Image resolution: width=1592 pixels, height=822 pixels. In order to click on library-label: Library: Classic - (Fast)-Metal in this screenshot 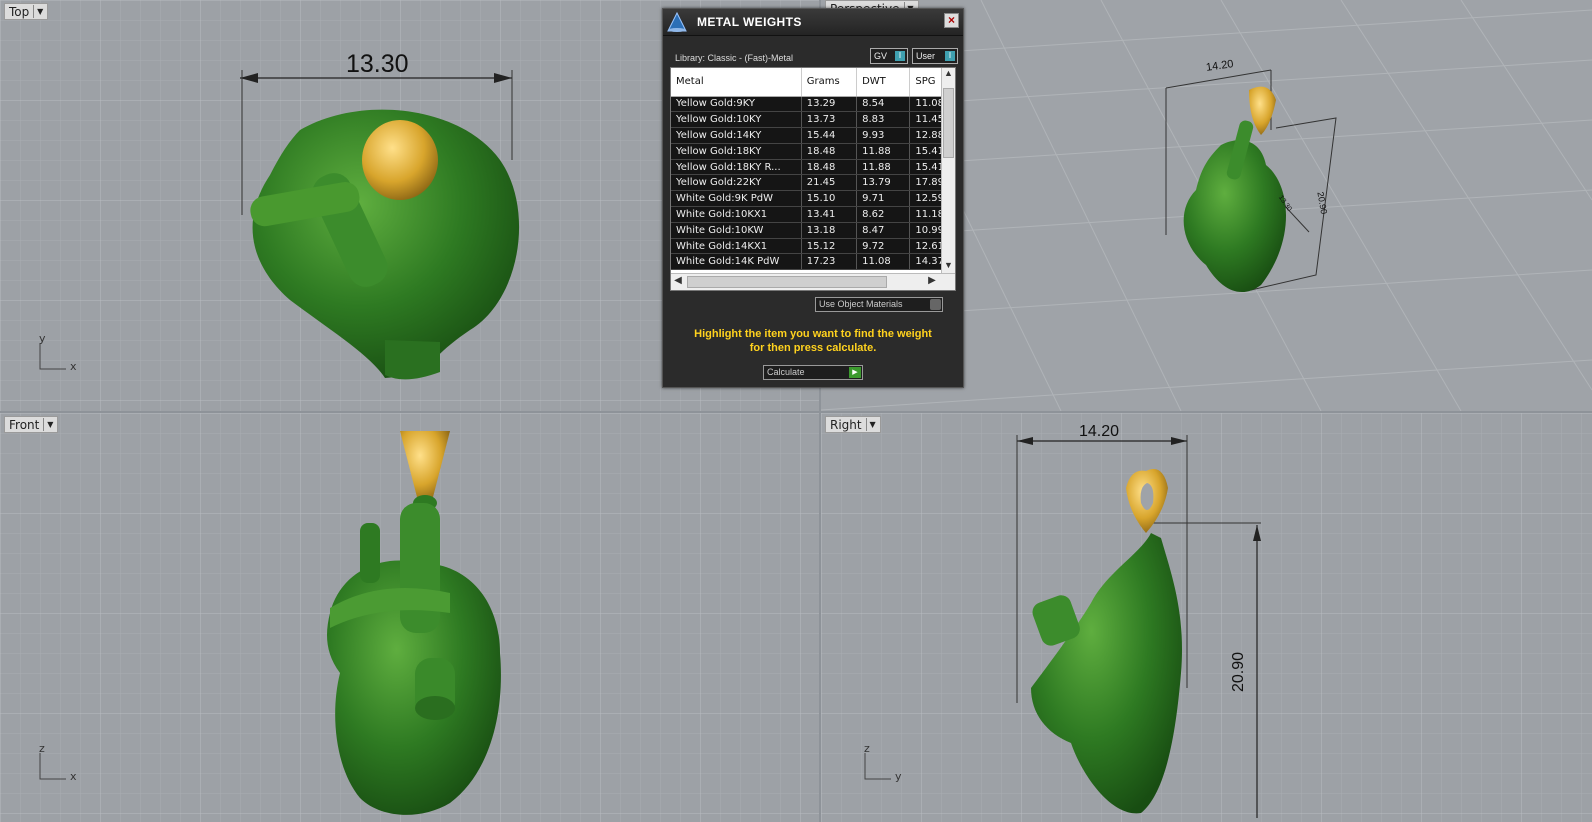, I will do `click(734, 58)`.